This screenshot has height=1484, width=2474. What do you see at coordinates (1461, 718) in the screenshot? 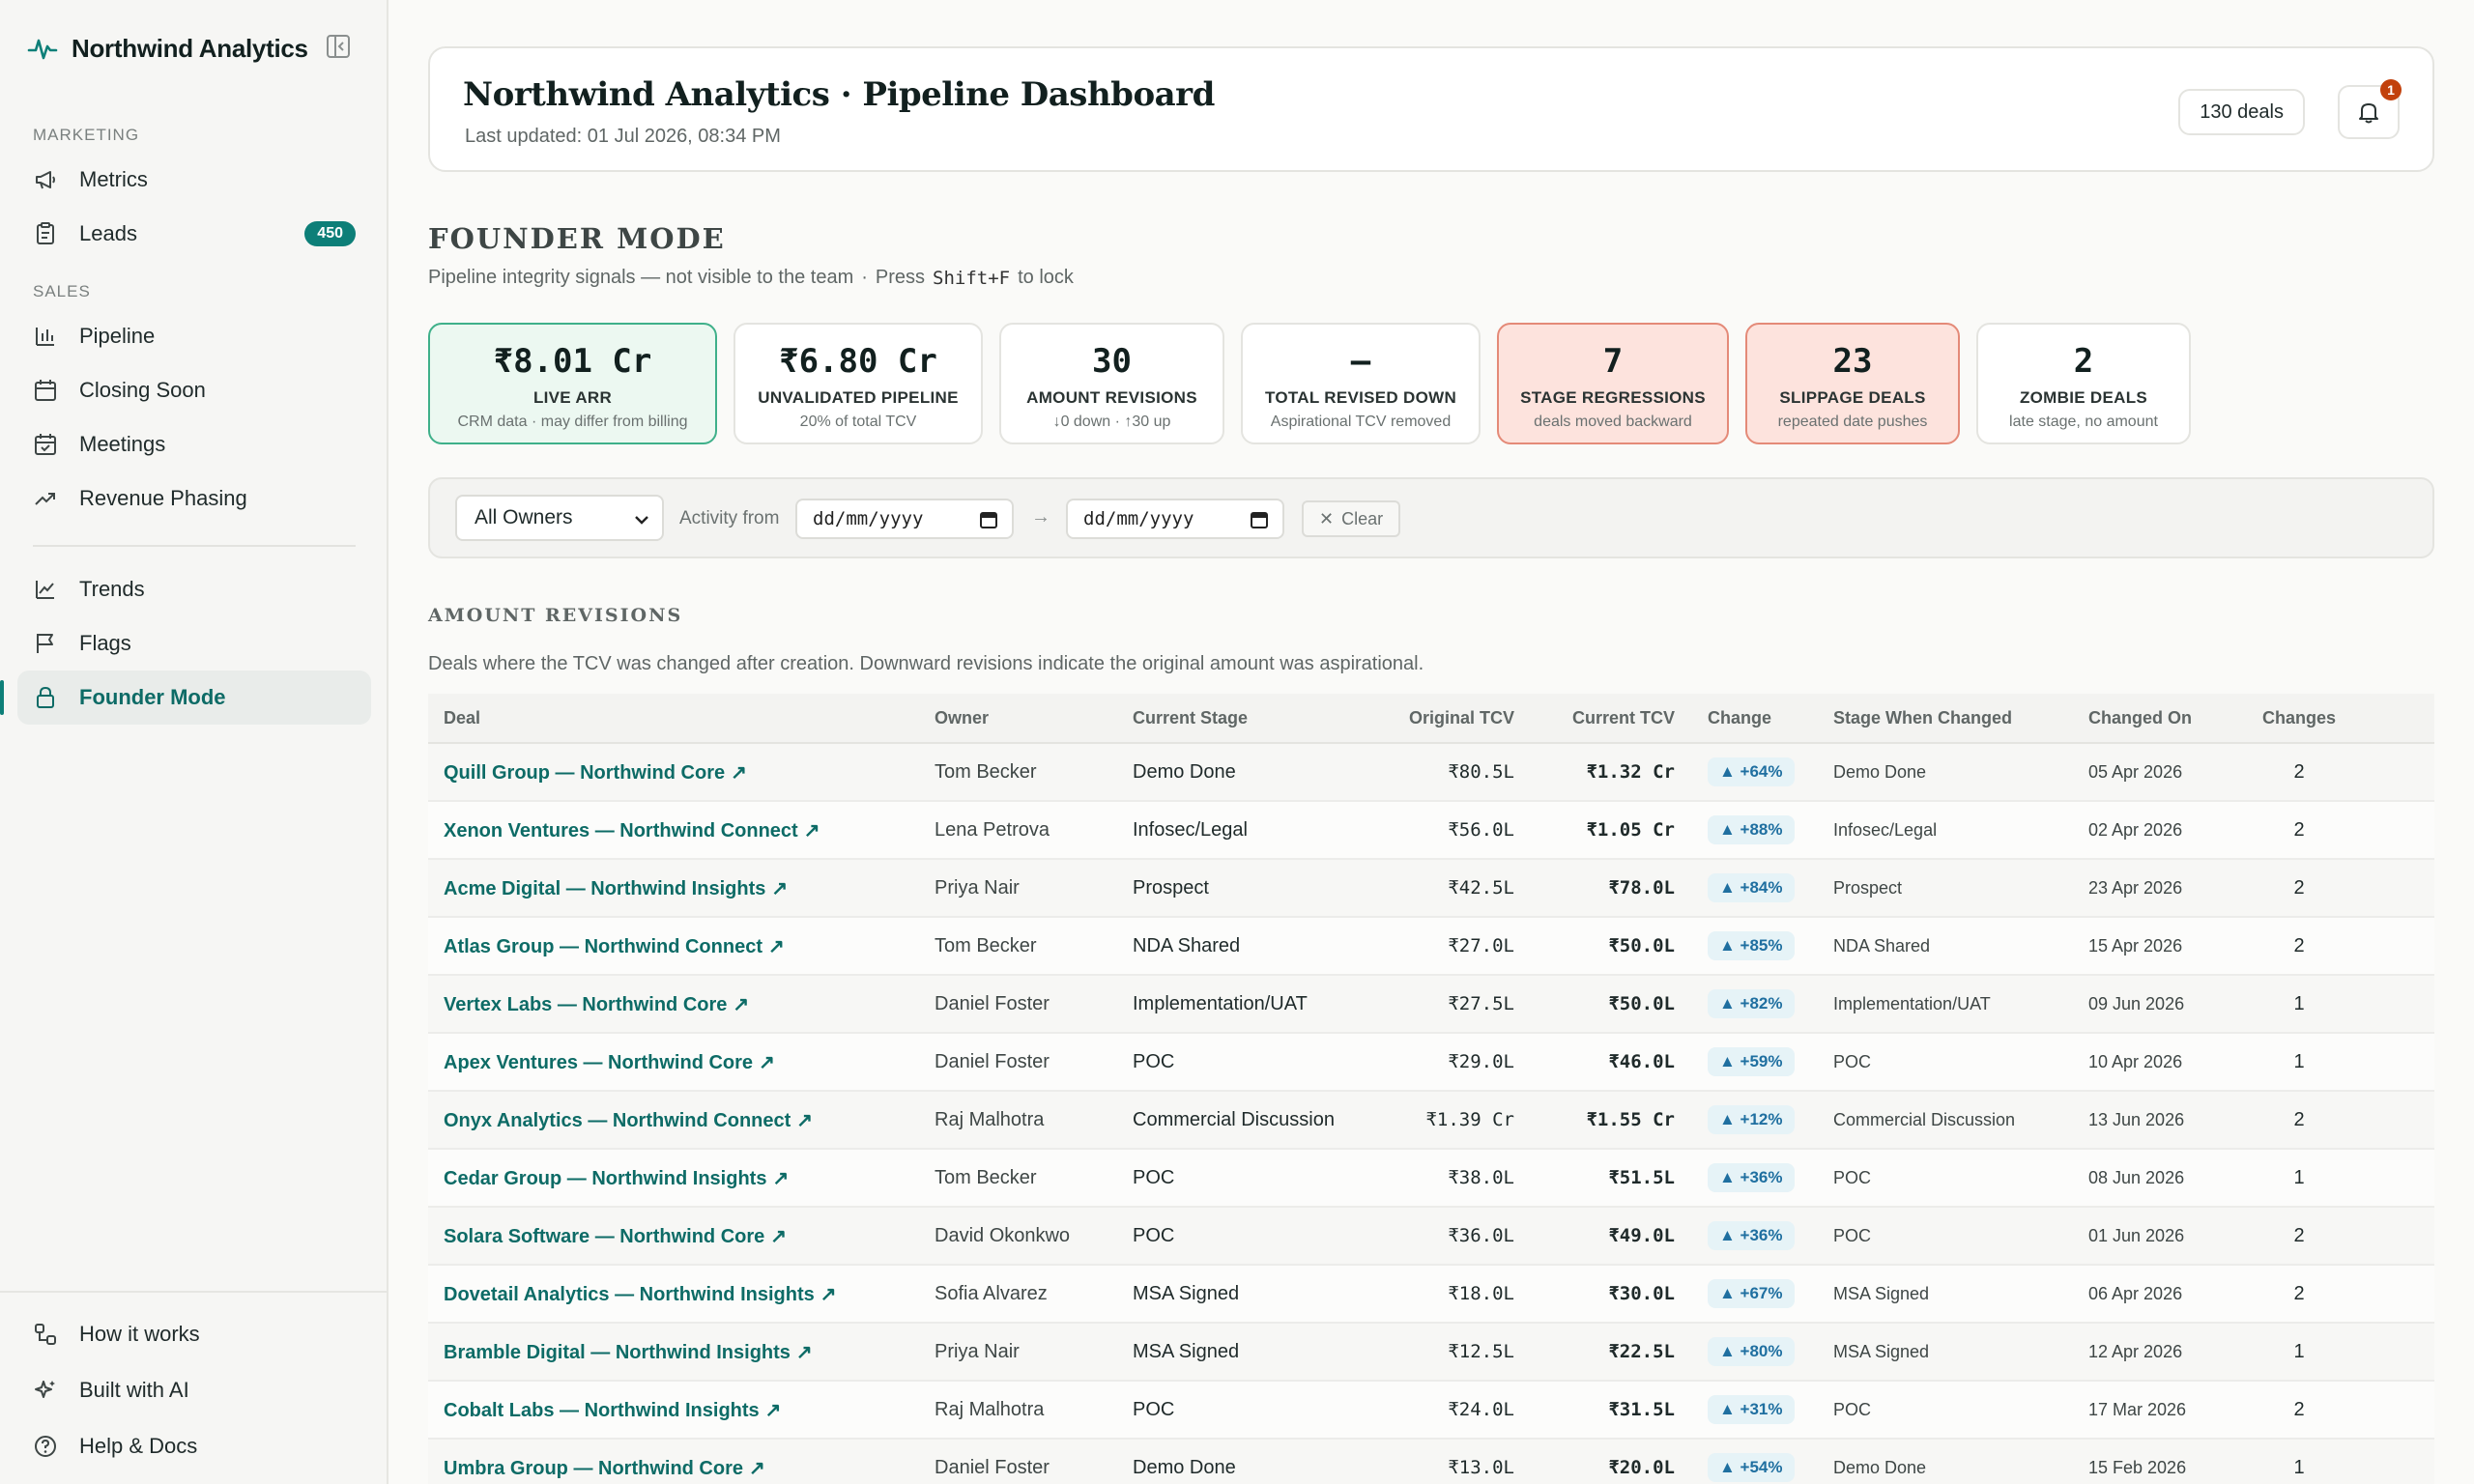
I see `column-header: Original TCV` at bounding box center [1461, 718].